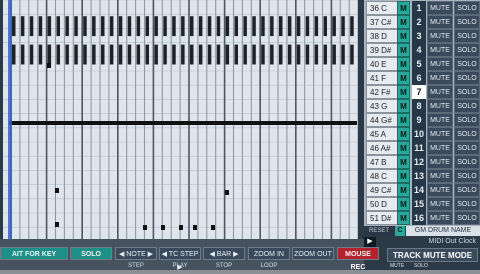  I want to click on note-name: 49 C#, so click(382, 190).